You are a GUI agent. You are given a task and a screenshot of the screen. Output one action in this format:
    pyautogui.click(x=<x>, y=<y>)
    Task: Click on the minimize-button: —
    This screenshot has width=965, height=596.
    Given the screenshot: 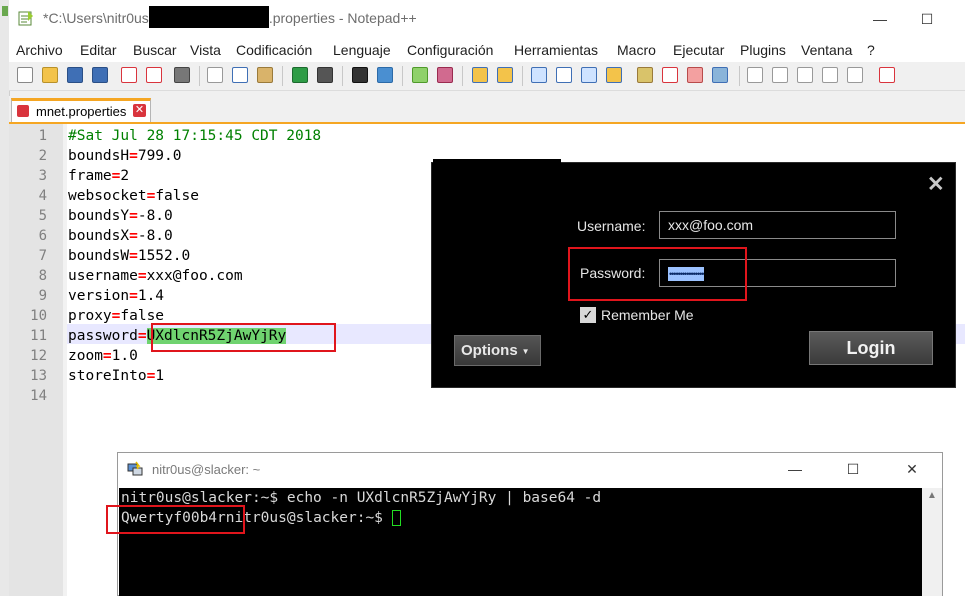 What is the action you would take?
    pyautogui.click(x=880, y=19)
    